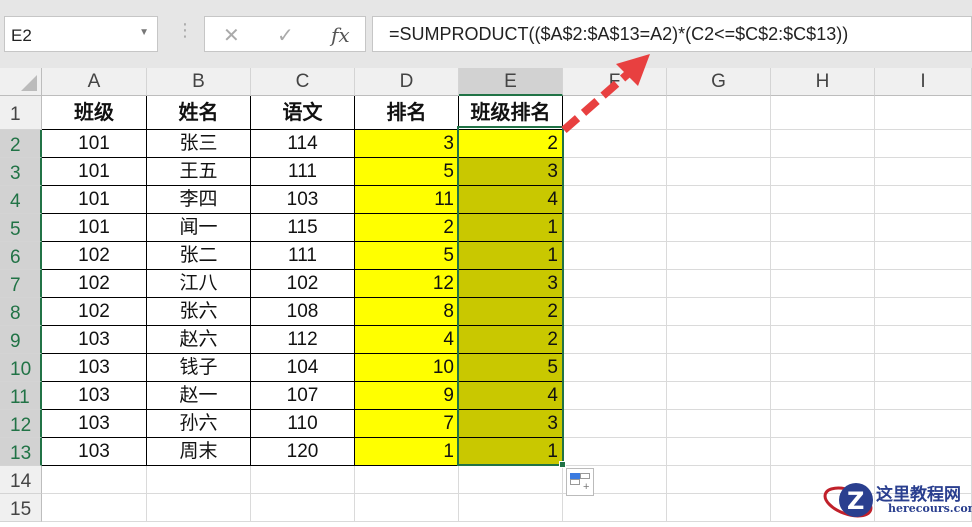  I want to click on row-header-14: 14, so click(21, 480).